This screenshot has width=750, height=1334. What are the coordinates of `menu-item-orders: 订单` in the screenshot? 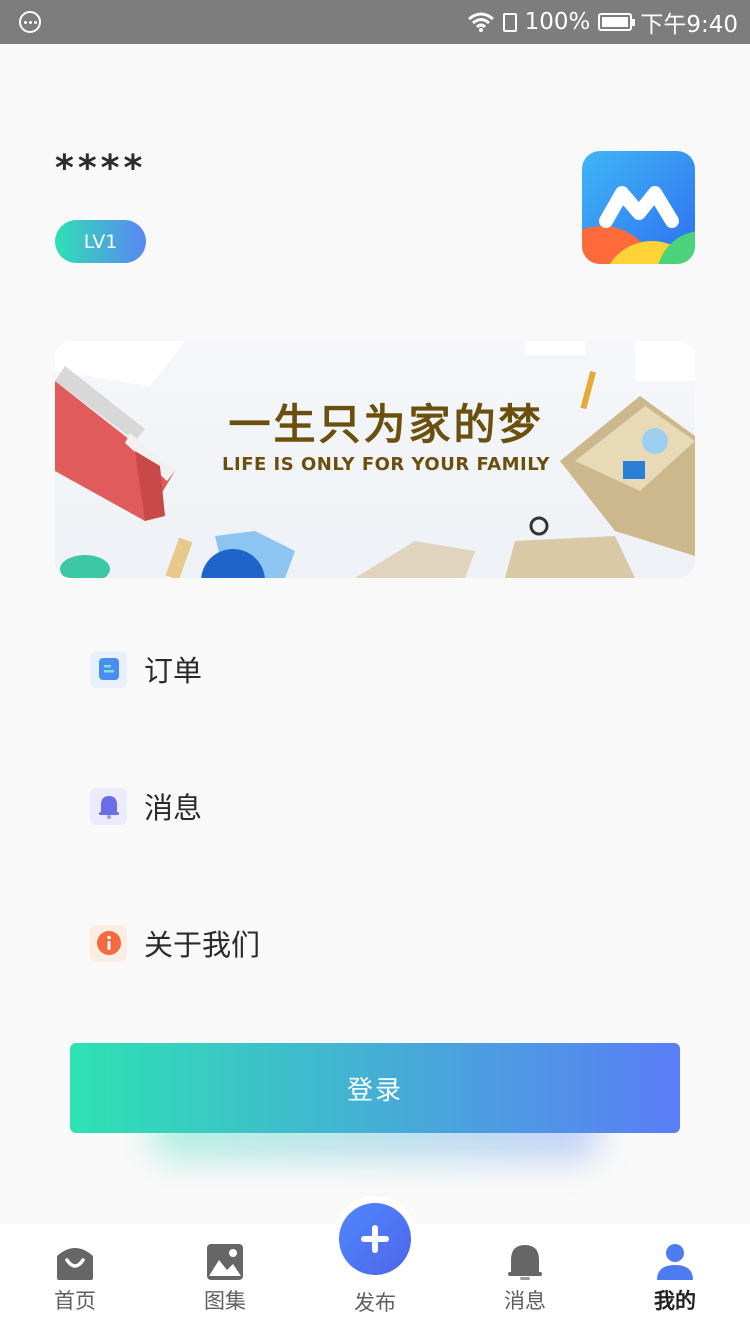 It's located at (370, 669).